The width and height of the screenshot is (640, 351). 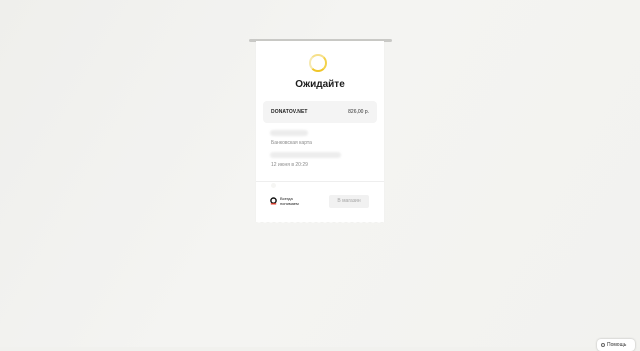 I want to click on masked-transaction-info, so click(x=305, y=155).